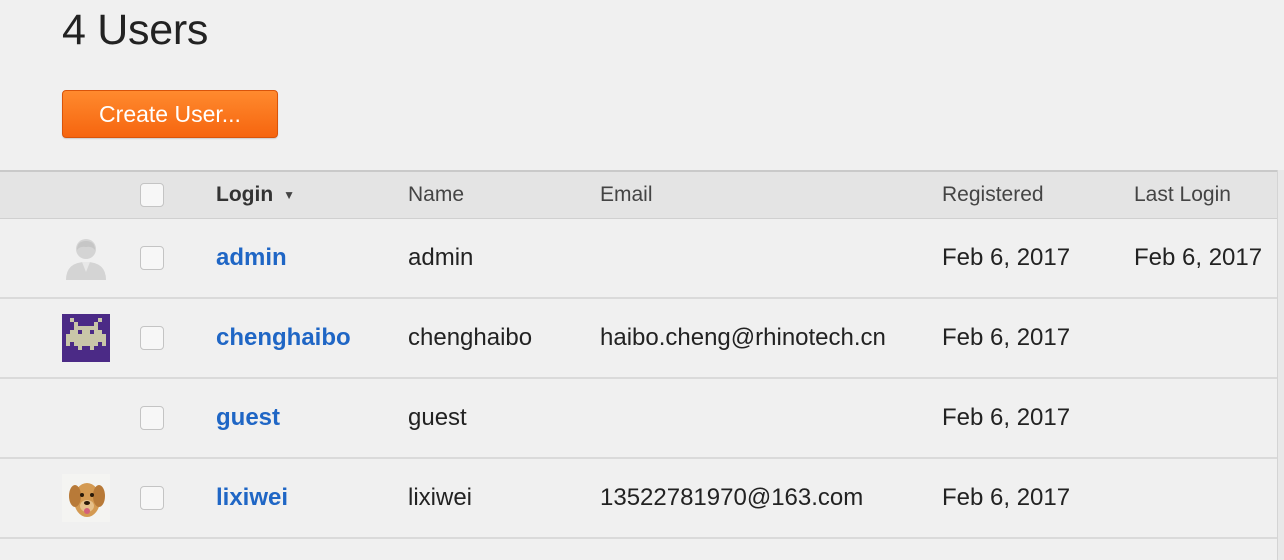 Image resolution: width=1284 pixels, height=560 pixels. I want to click on page-title: 4 Users, so click(135, 30).